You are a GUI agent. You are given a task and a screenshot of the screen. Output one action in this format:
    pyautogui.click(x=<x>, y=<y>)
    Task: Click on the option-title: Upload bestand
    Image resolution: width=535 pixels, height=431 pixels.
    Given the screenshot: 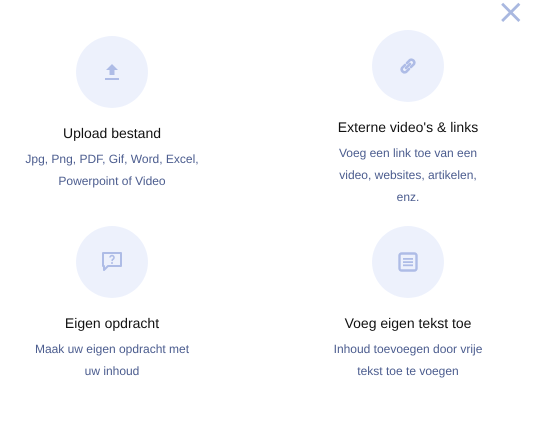 What is the action you would take?
    pyautogui.click(x=112, y=133)
    